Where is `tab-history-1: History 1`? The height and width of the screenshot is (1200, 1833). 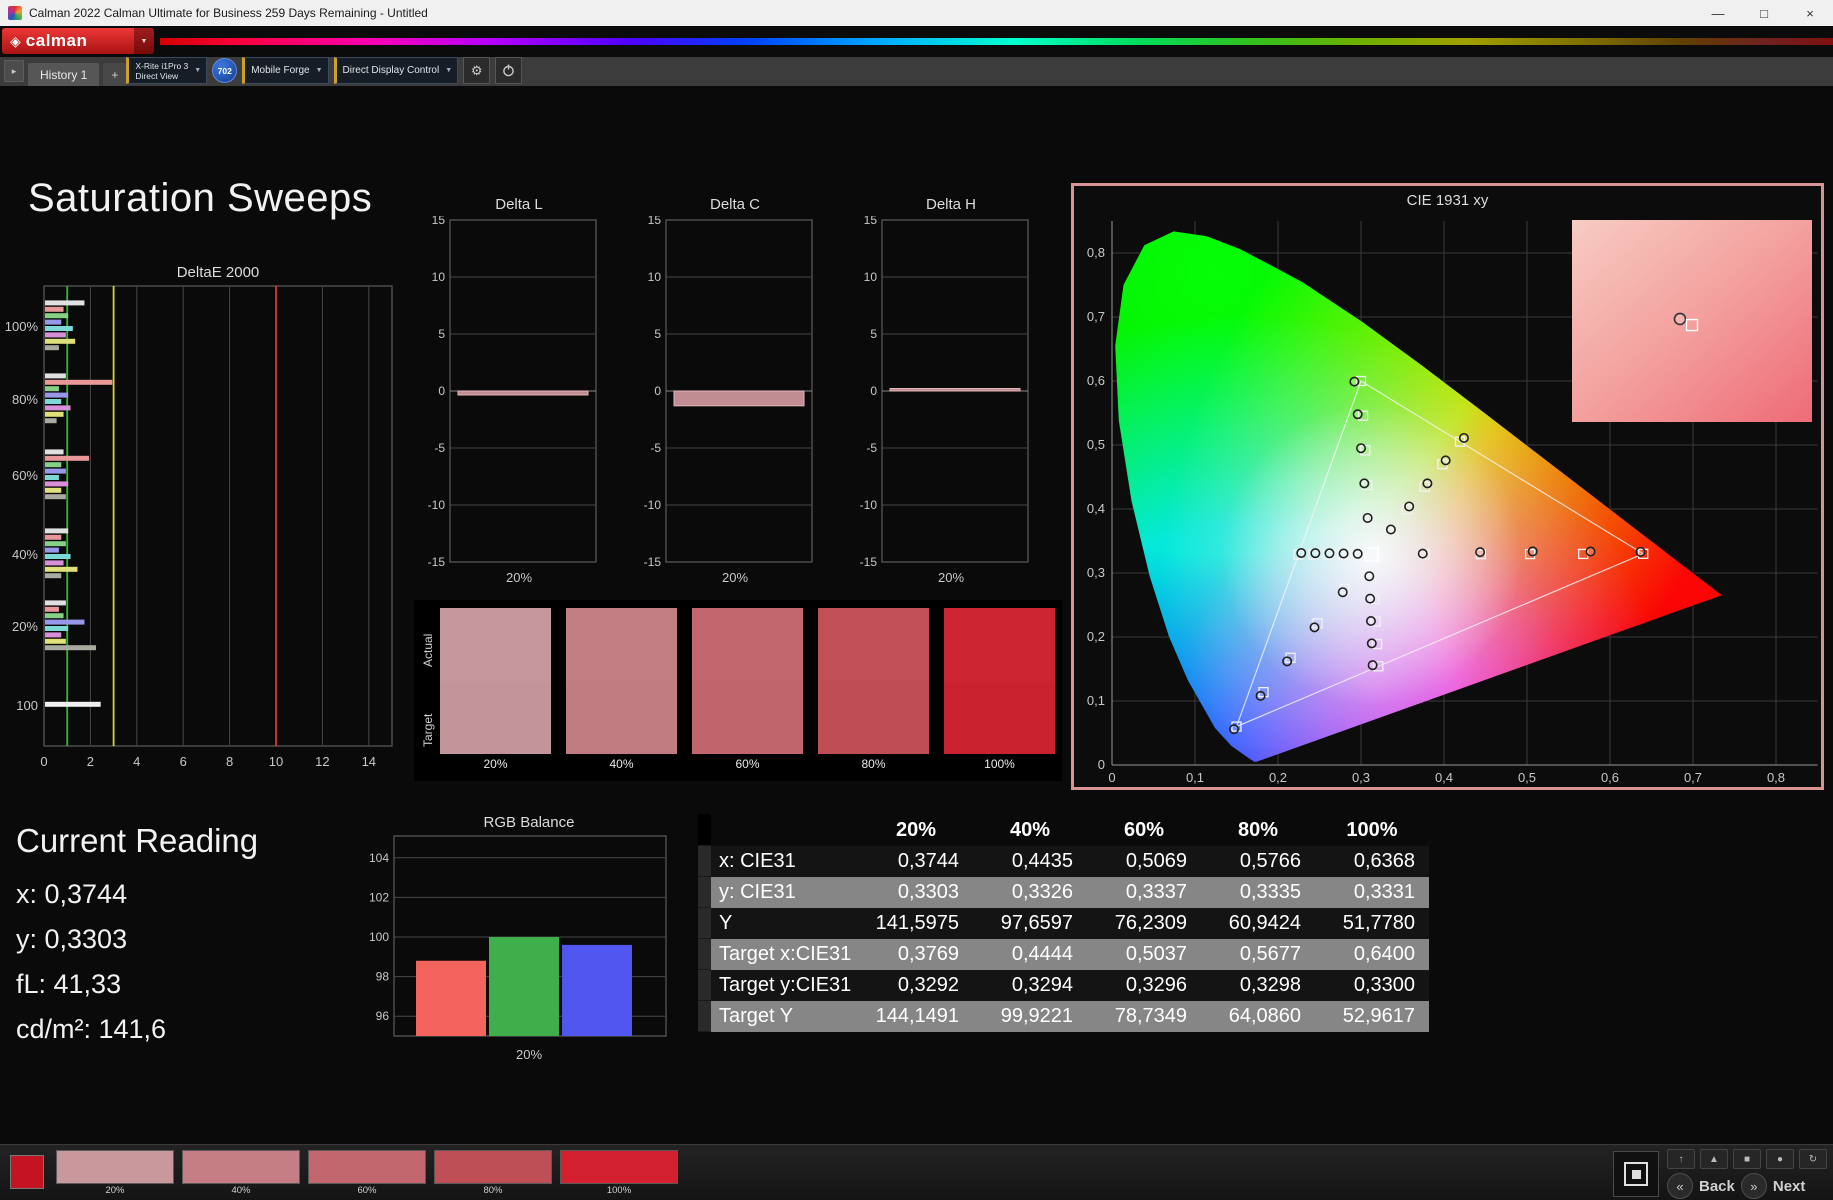 tab-history-1: History 1 is located at coordinates (64, 74).